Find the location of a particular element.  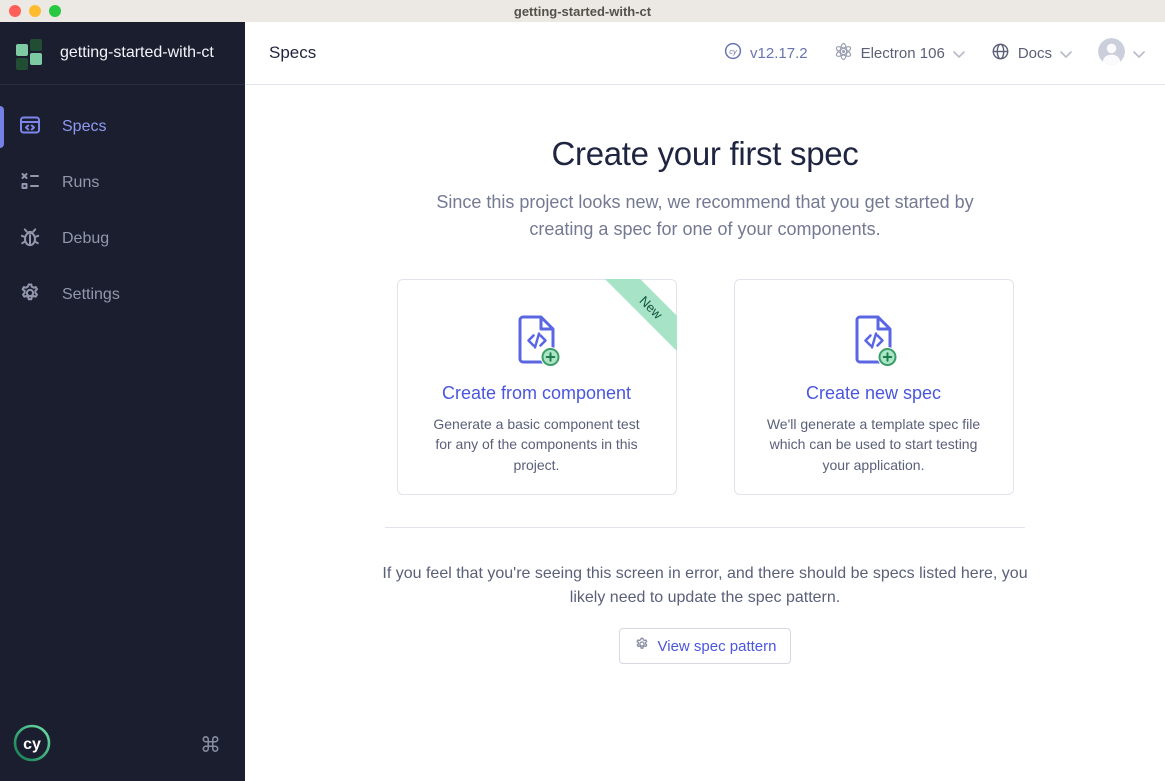

card-title: Create from component is located at coordinates (536, 393).